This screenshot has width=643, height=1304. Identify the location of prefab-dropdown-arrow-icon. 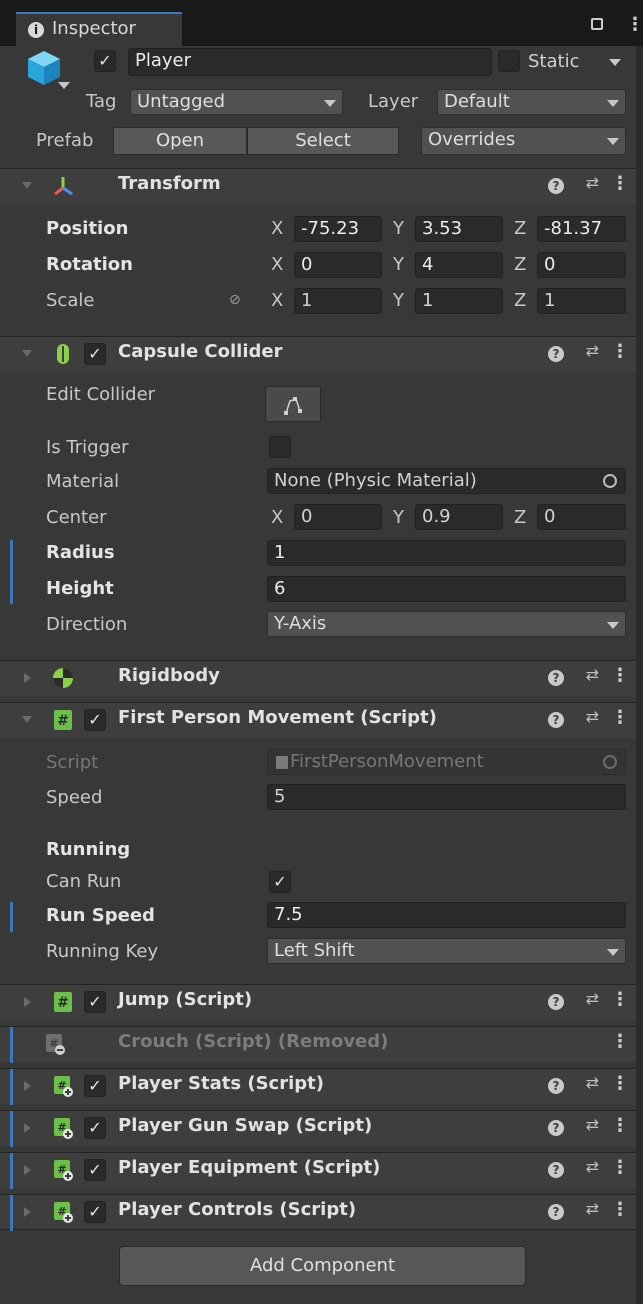
(64, 85).